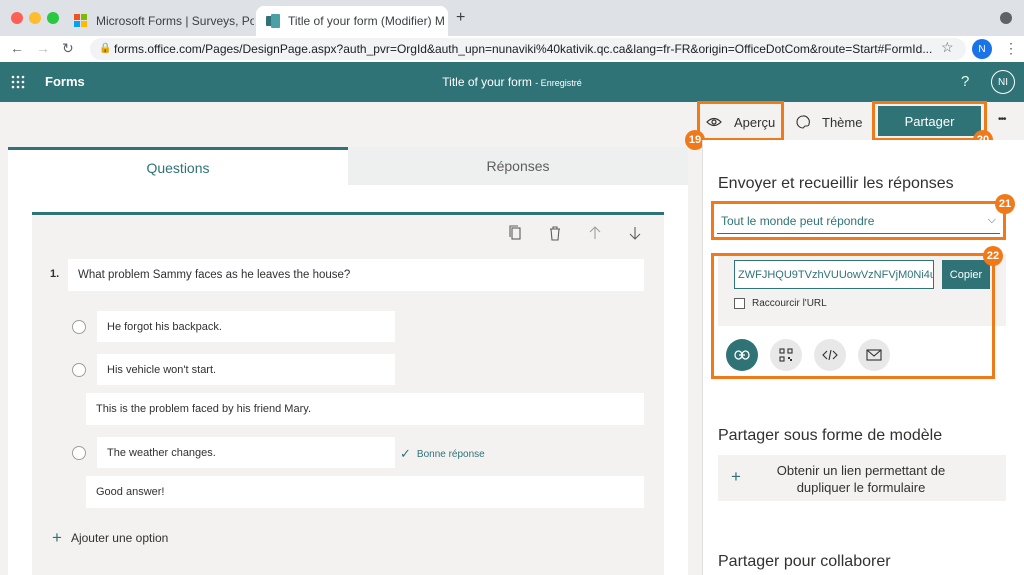 This screenshot has height=575, width=1024. I want to click on app-launcher-icon, so click(18, 82).